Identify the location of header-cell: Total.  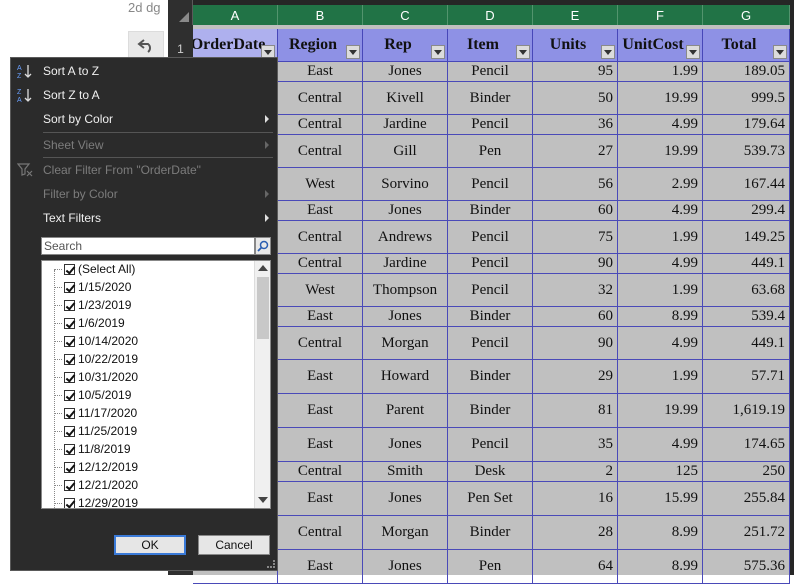
(746, 45).